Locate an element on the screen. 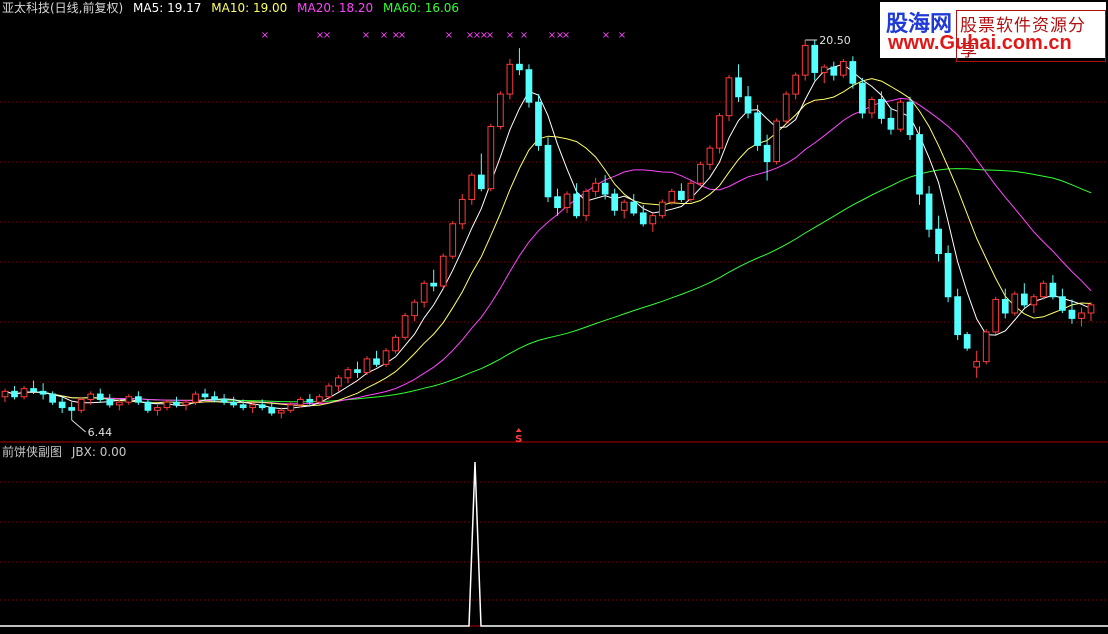 The width and height of the screenshot is (1108, 634). low-label: 6.44 is located at coordinates (100, 432).